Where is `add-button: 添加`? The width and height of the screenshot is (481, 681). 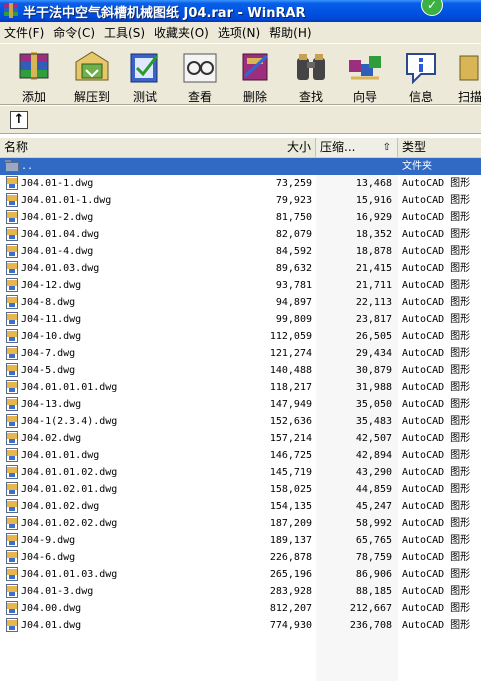 add-button: 添加 is located at coordinates (34, 76).